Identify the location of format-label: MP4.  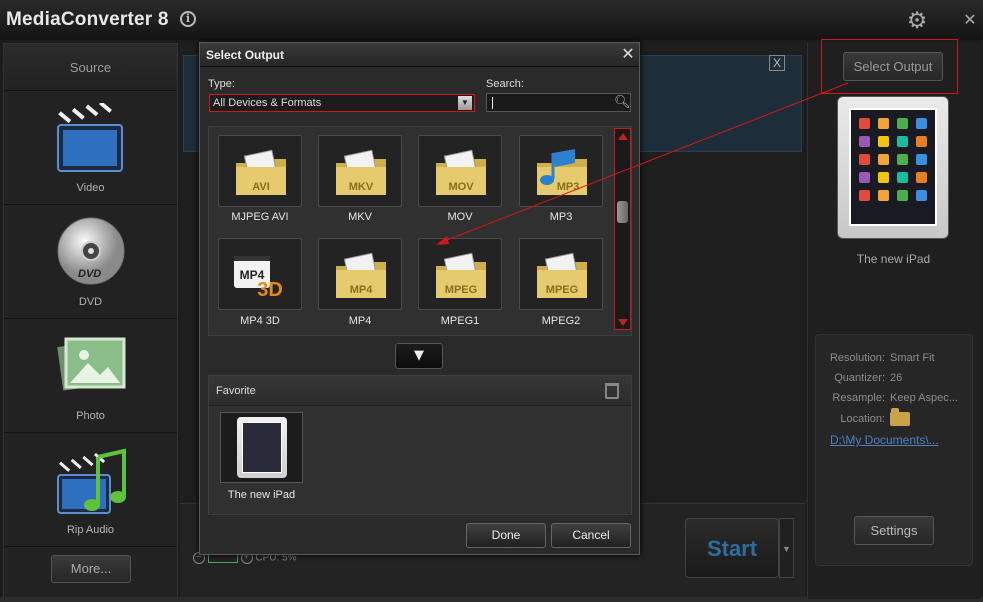
(360, 321).